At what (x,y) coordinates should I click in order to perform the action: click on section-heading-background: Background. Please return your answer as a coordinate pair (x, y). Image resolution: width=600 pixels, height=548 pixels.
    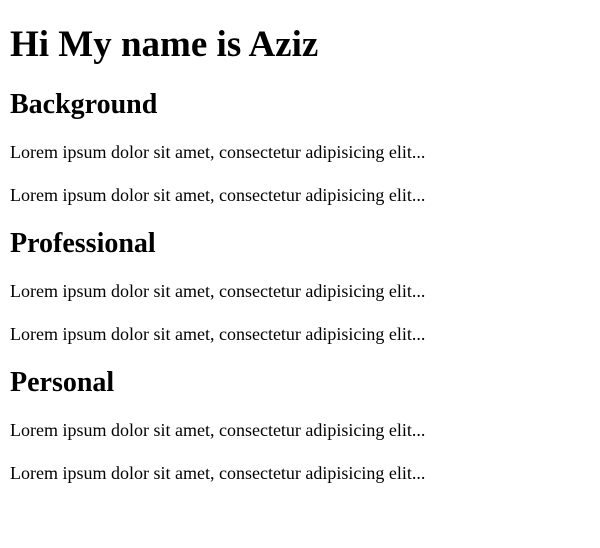
    Looking at the image, I should click on (84, 104).